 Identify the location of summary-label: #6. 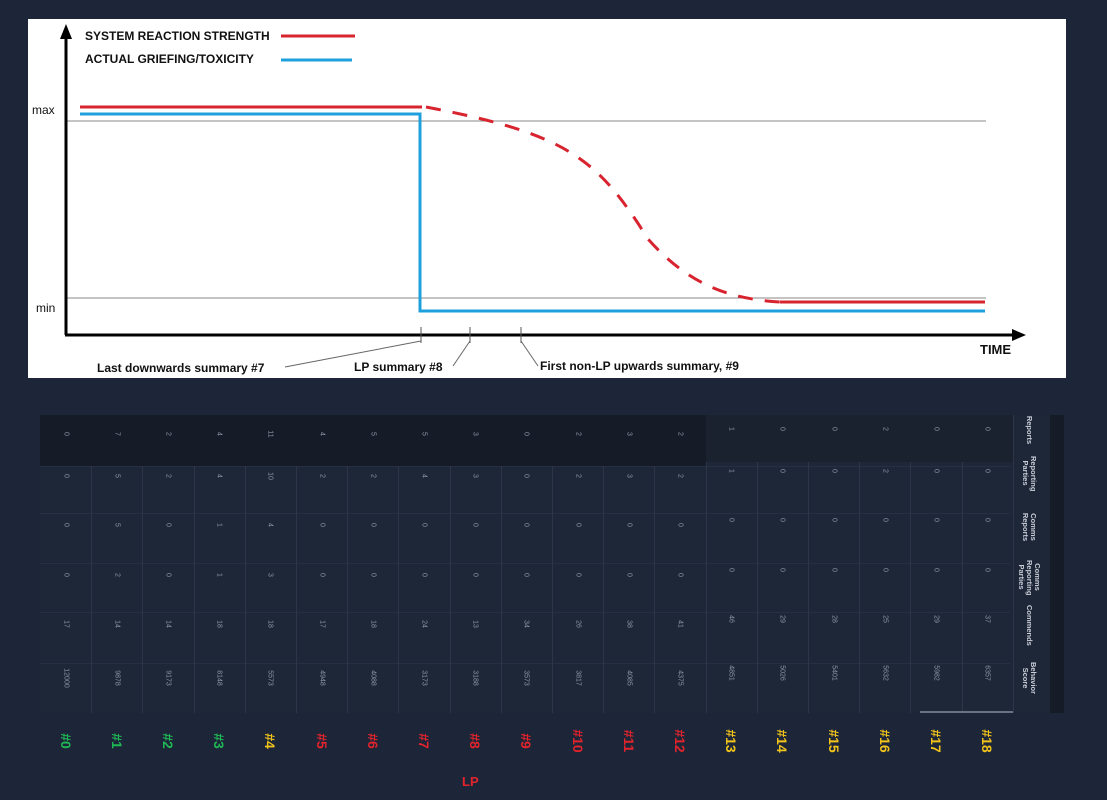
(372, 741).